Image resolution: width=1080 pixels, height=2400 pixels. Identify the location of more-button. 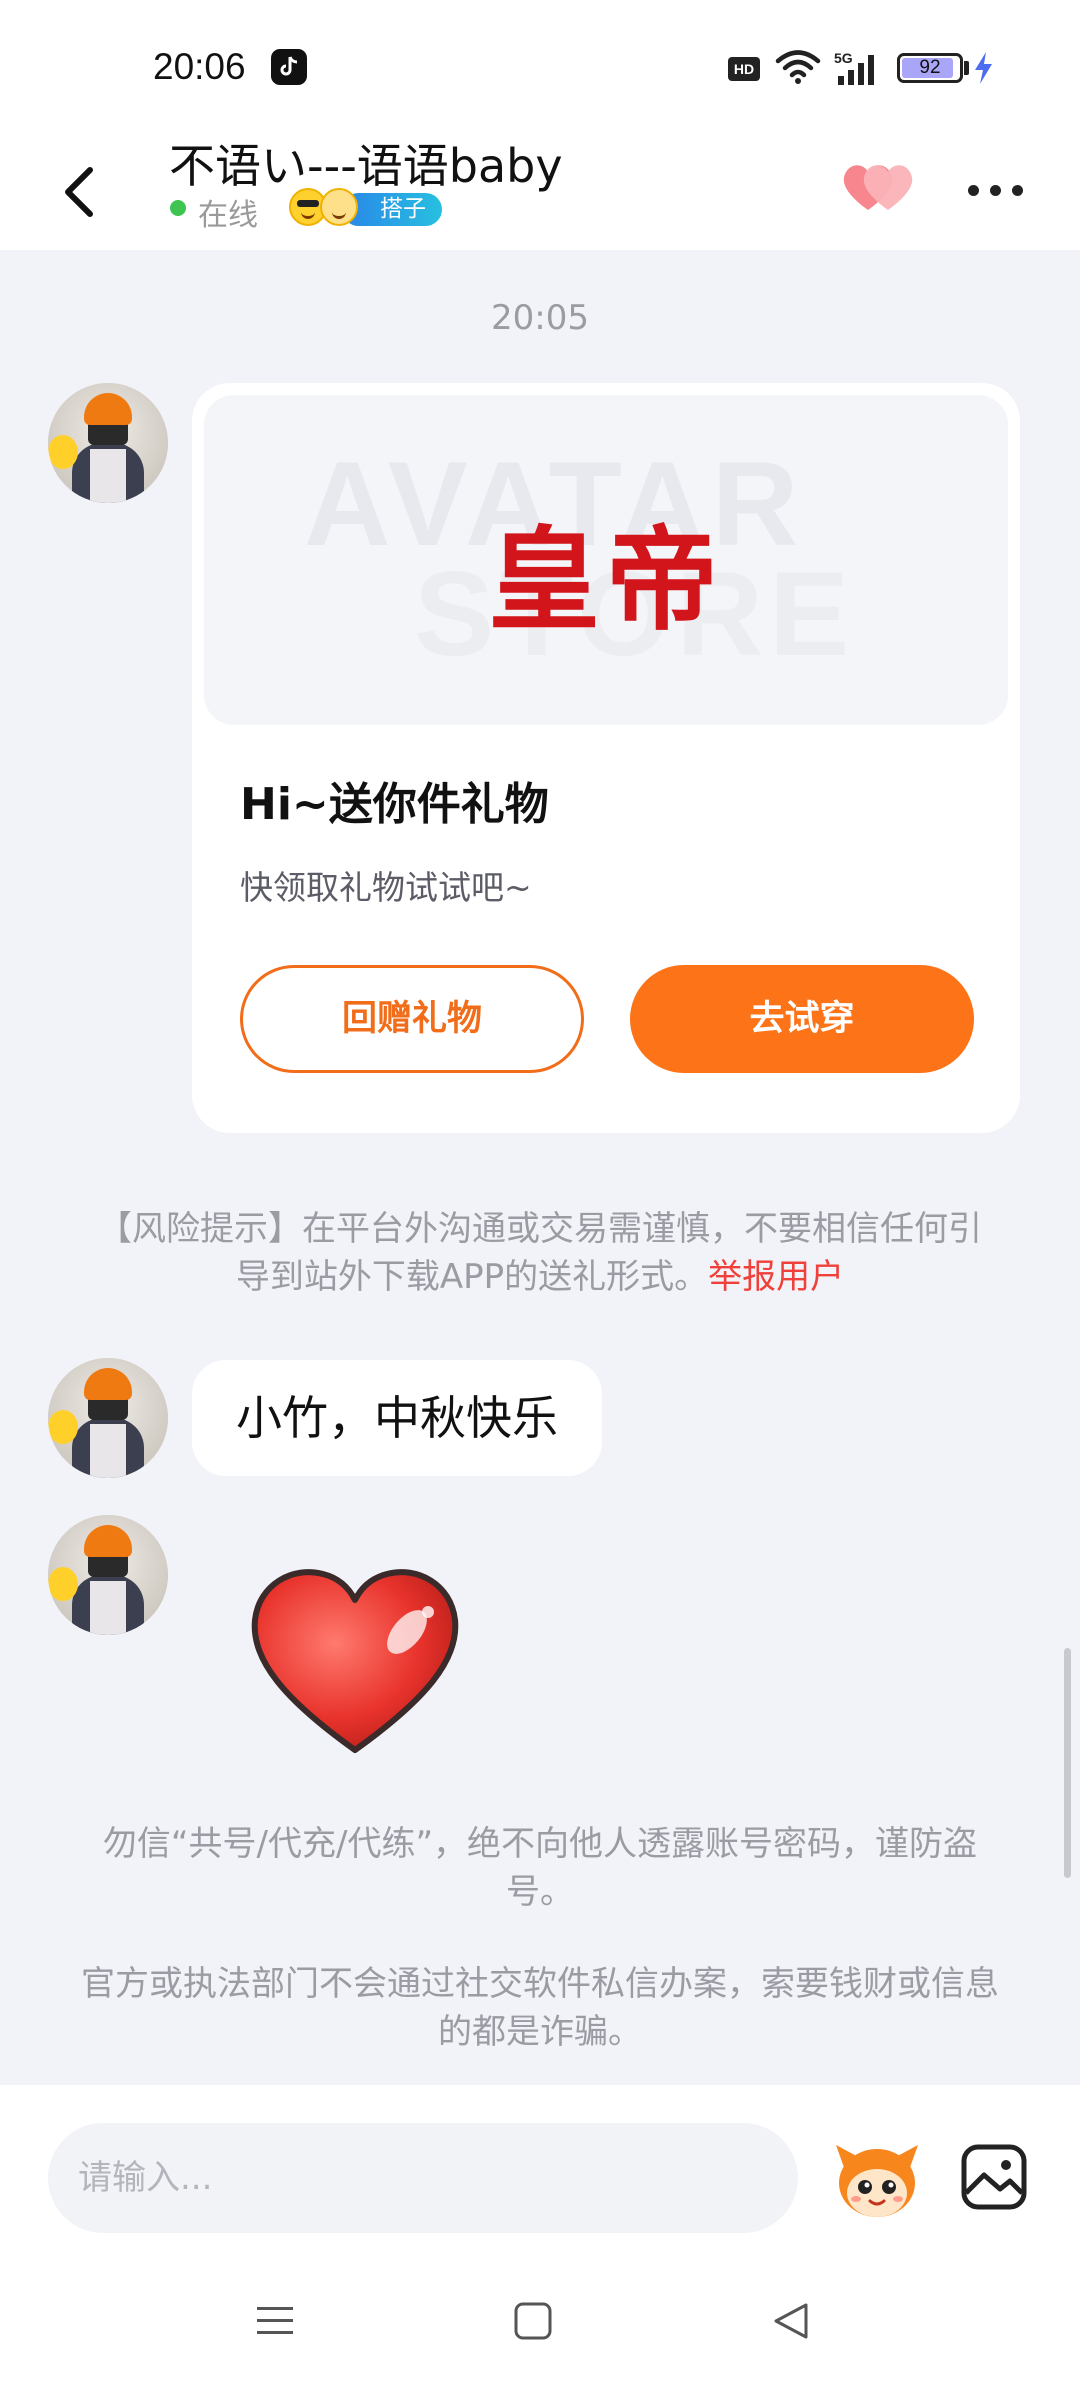
(998, 190).